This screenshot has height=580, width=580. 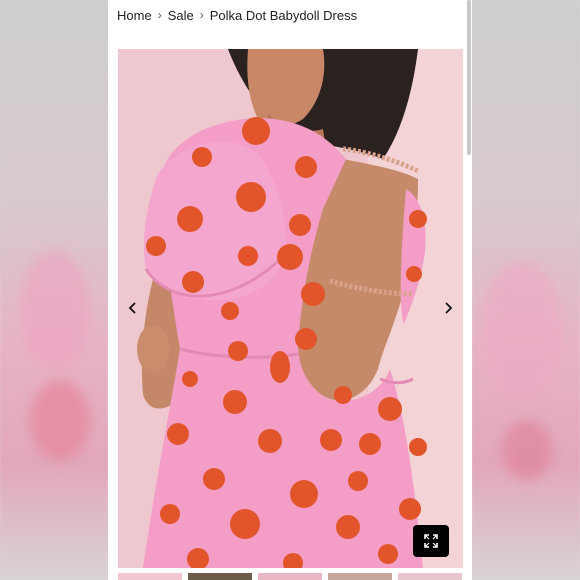 I want to click on gallery-prev-button, so click(x=133, y=308).